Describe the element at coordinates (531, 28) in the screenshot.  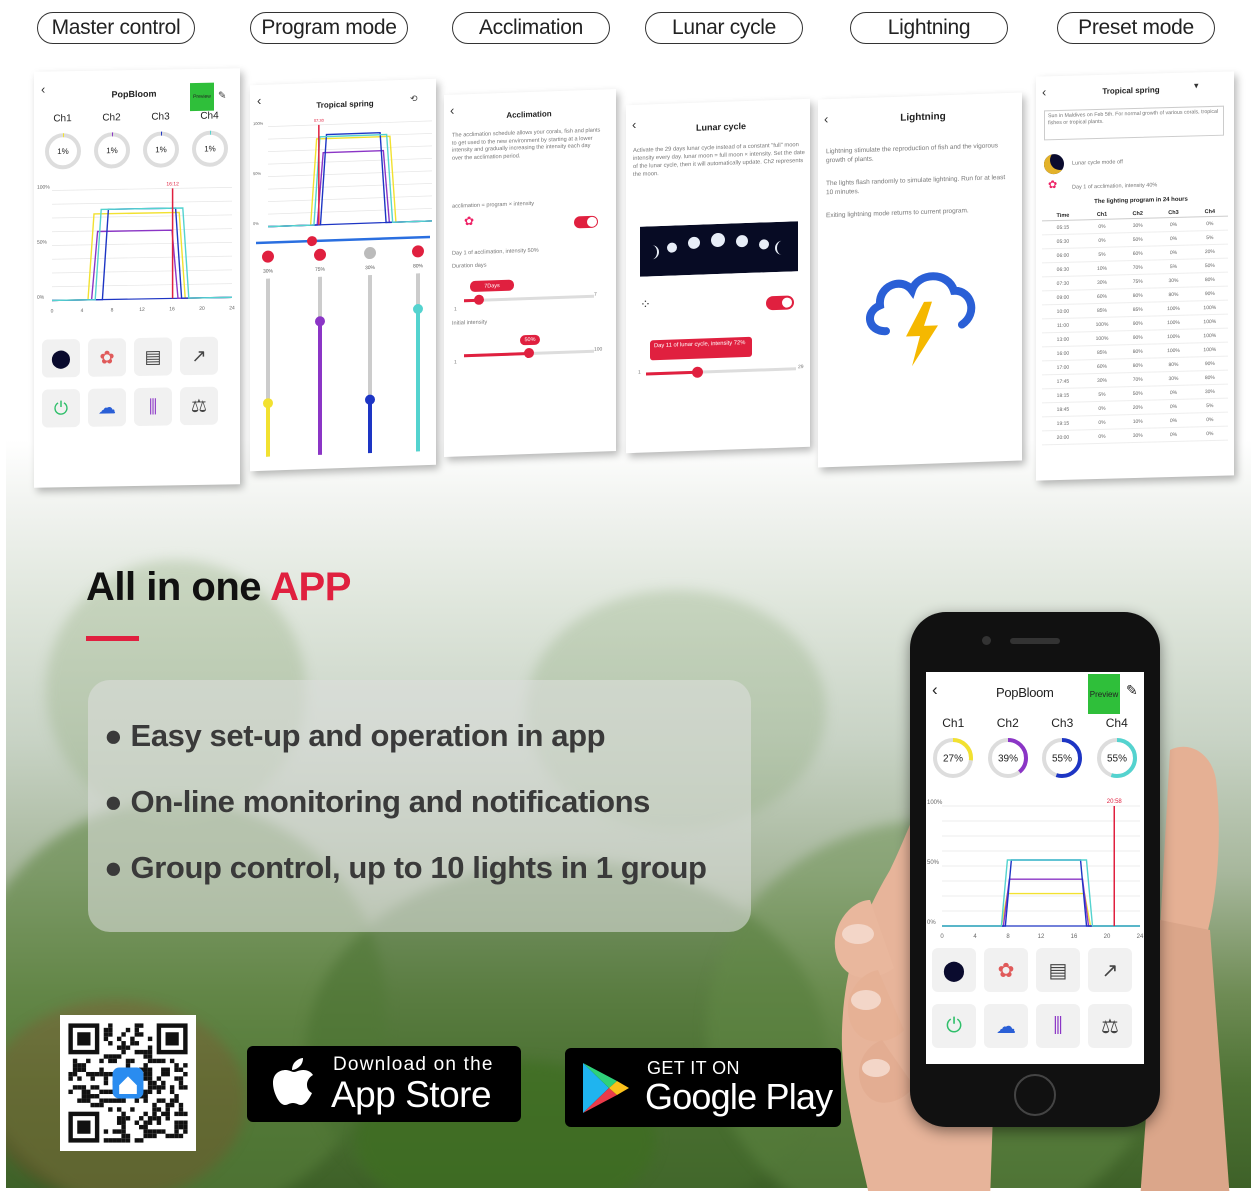
I see `tab-acclimation: Acclimation` at that location.